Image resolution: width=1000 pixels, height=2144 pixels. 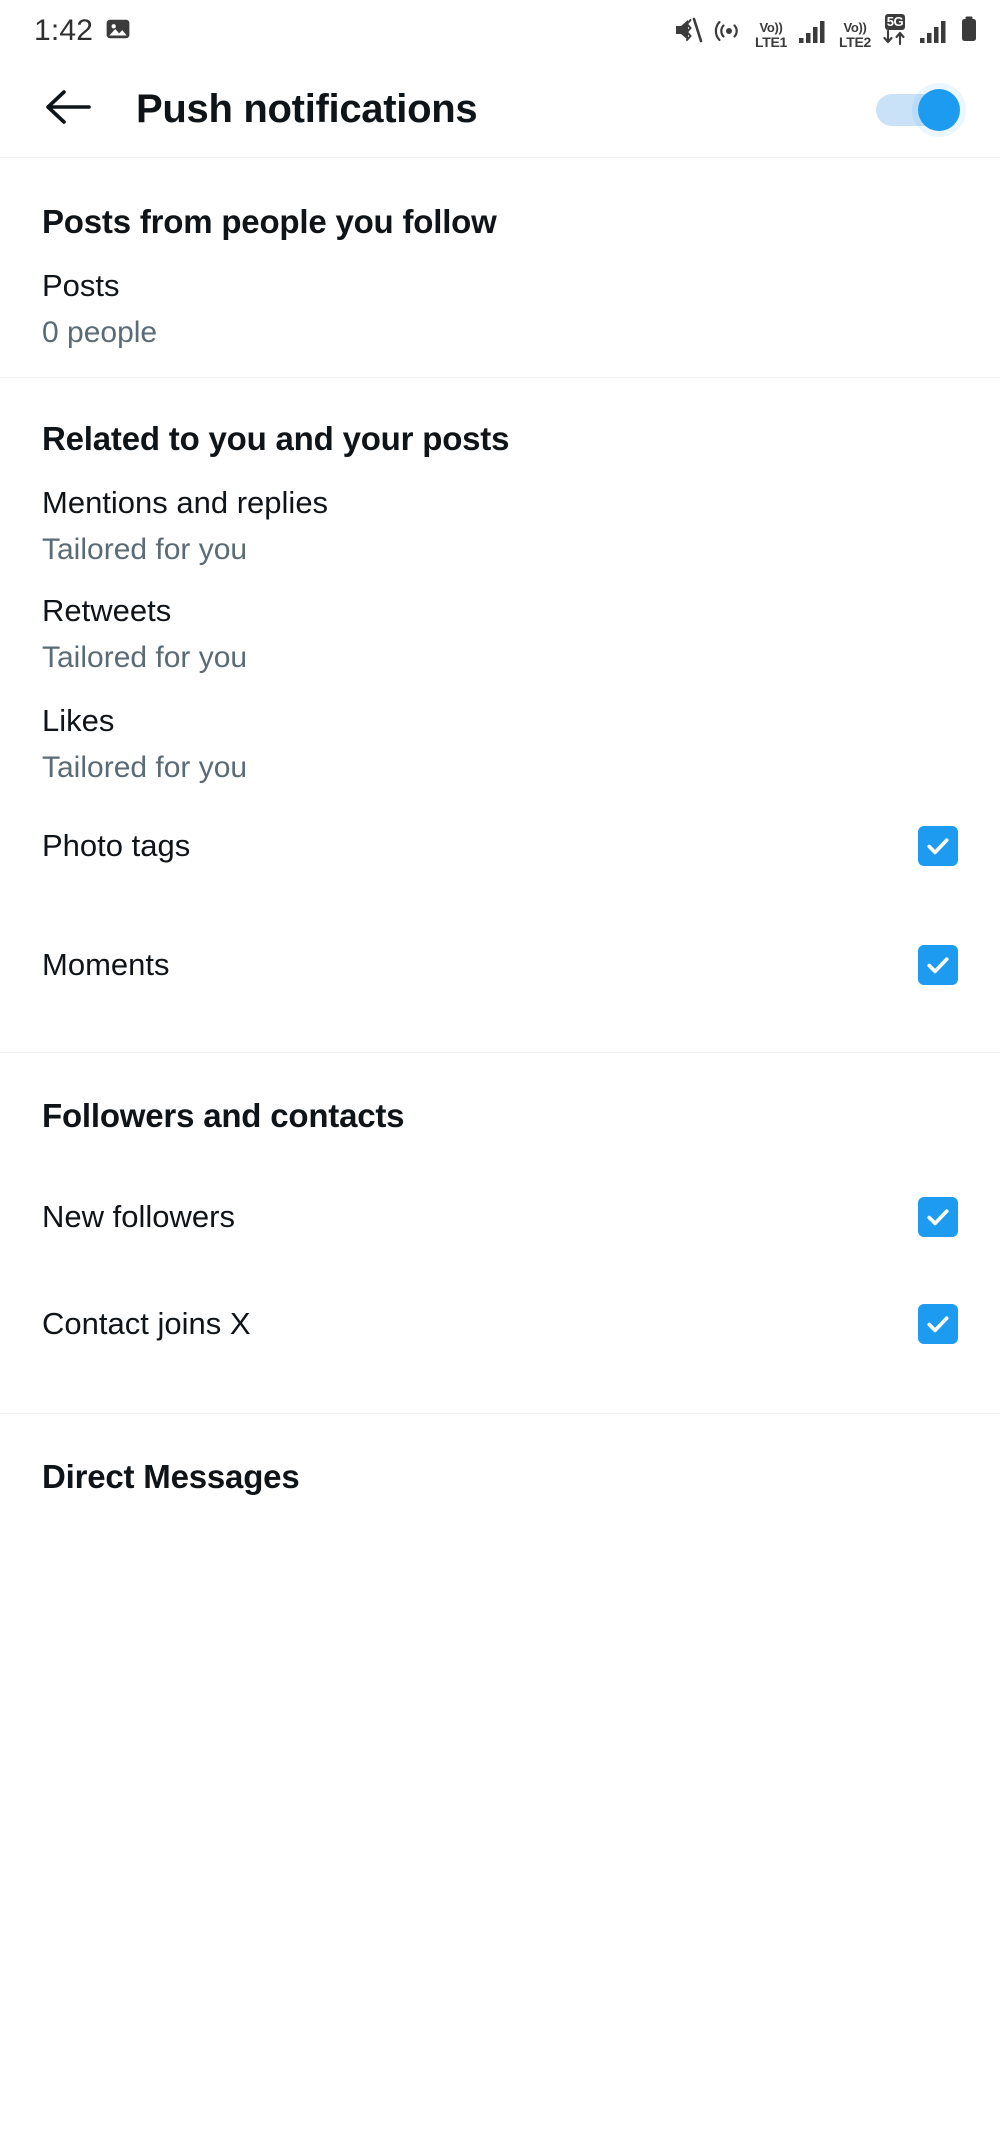 I want to click on back-button, so click(x=68, y=110).